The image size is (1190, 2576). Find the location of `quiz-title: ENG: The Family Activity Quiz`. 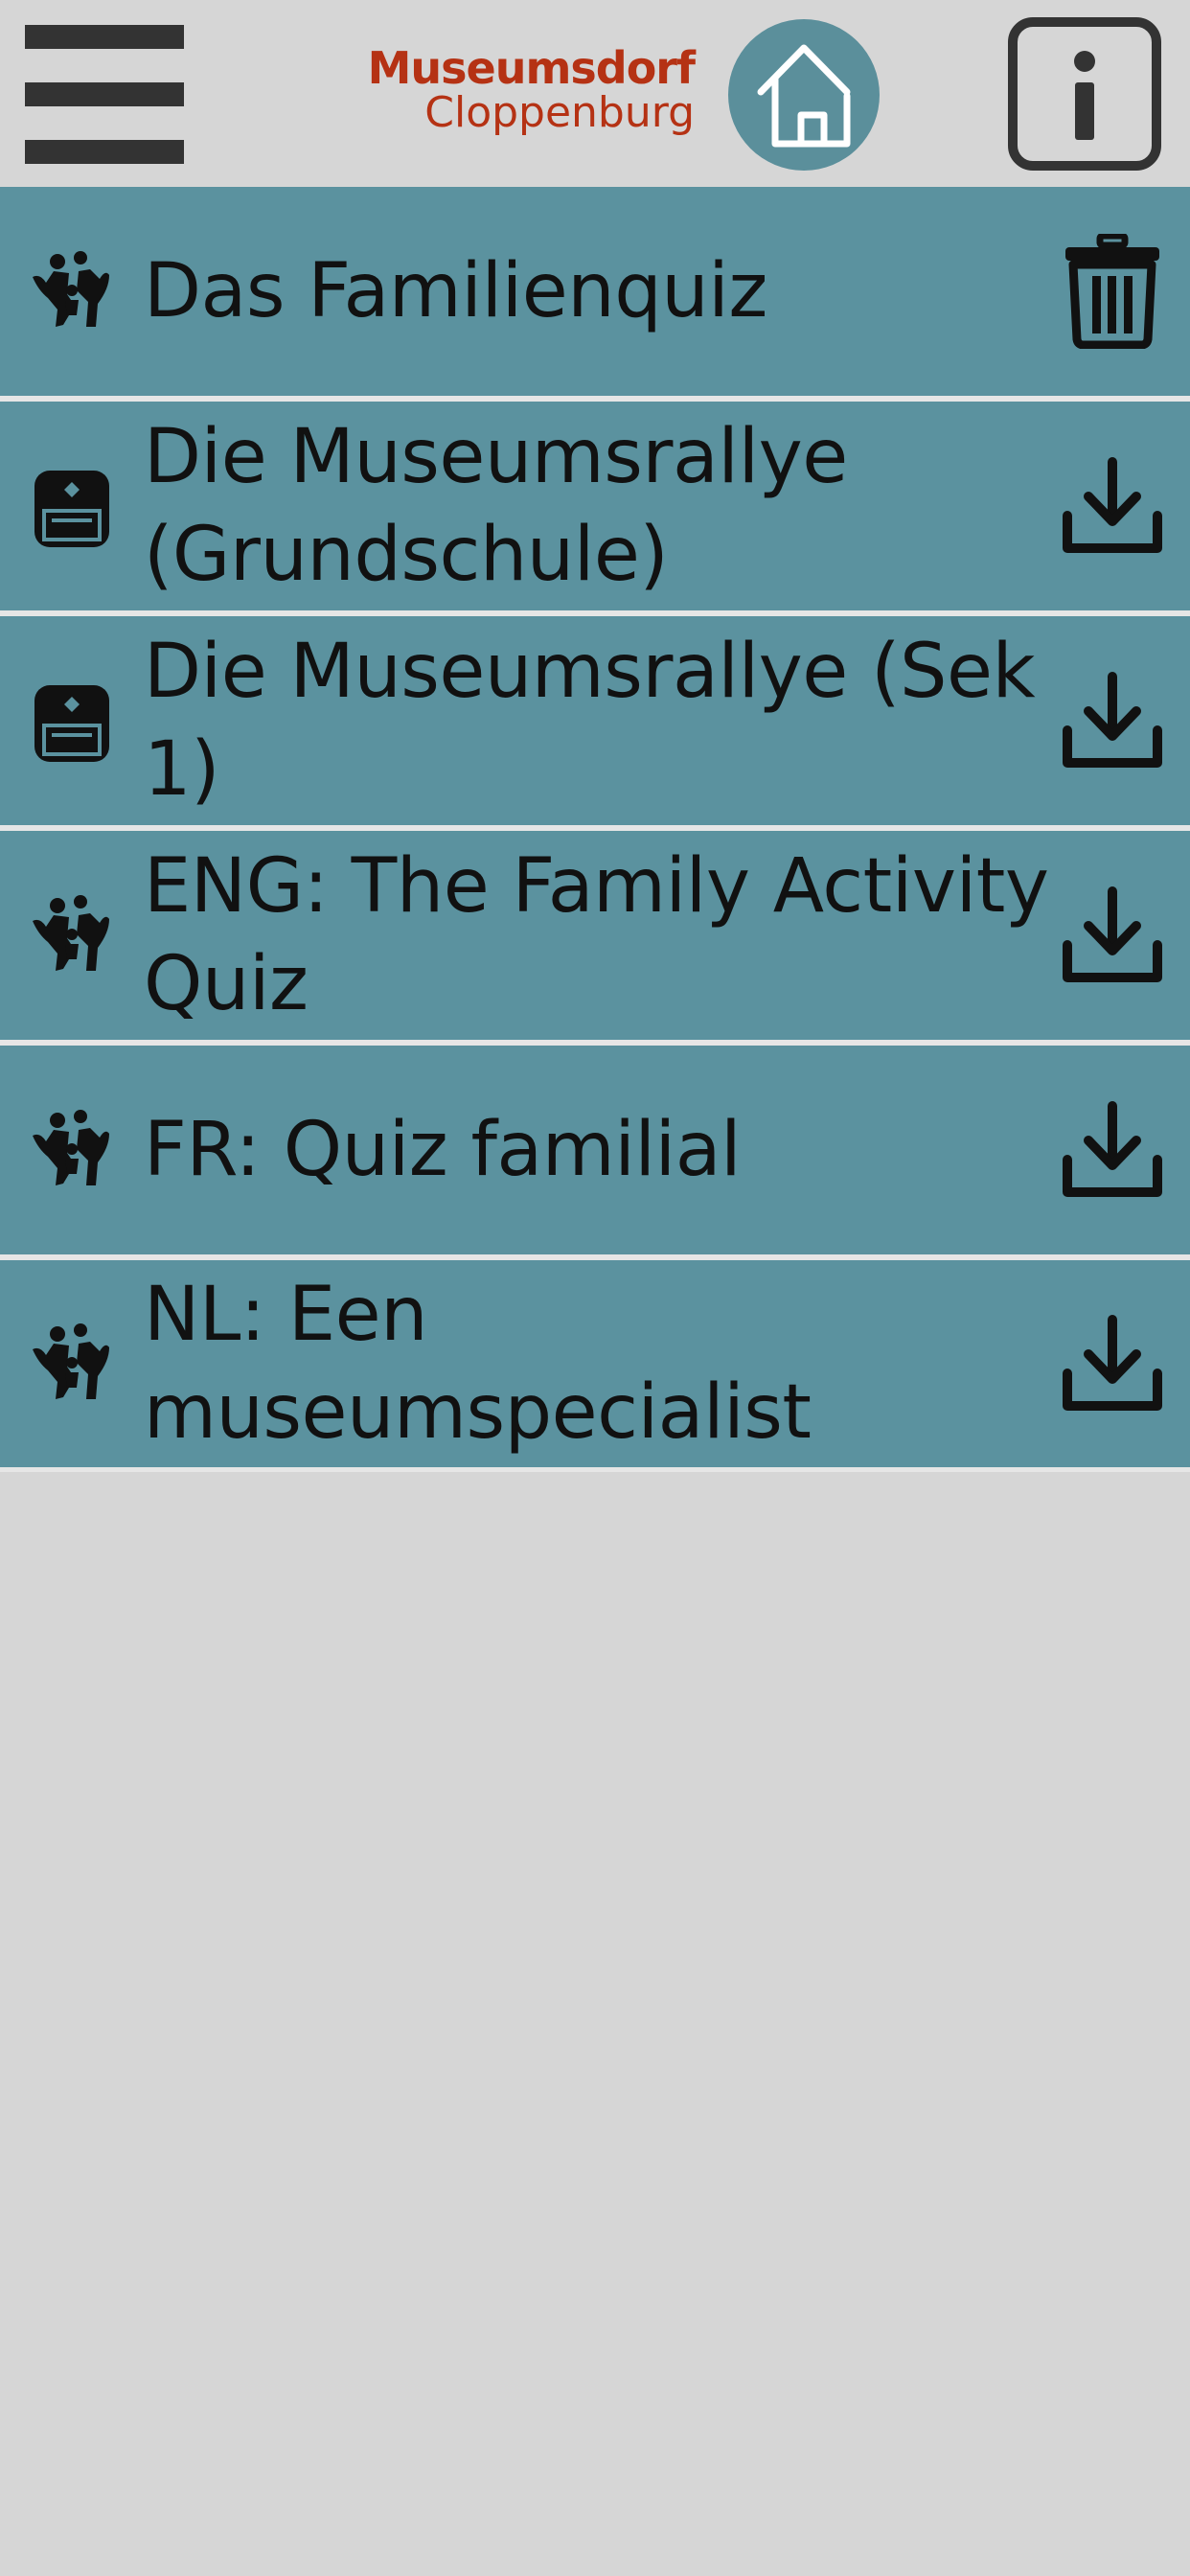

quiz-title: ENG: The Family Activity Quiz is located at coordinates (596, 935).